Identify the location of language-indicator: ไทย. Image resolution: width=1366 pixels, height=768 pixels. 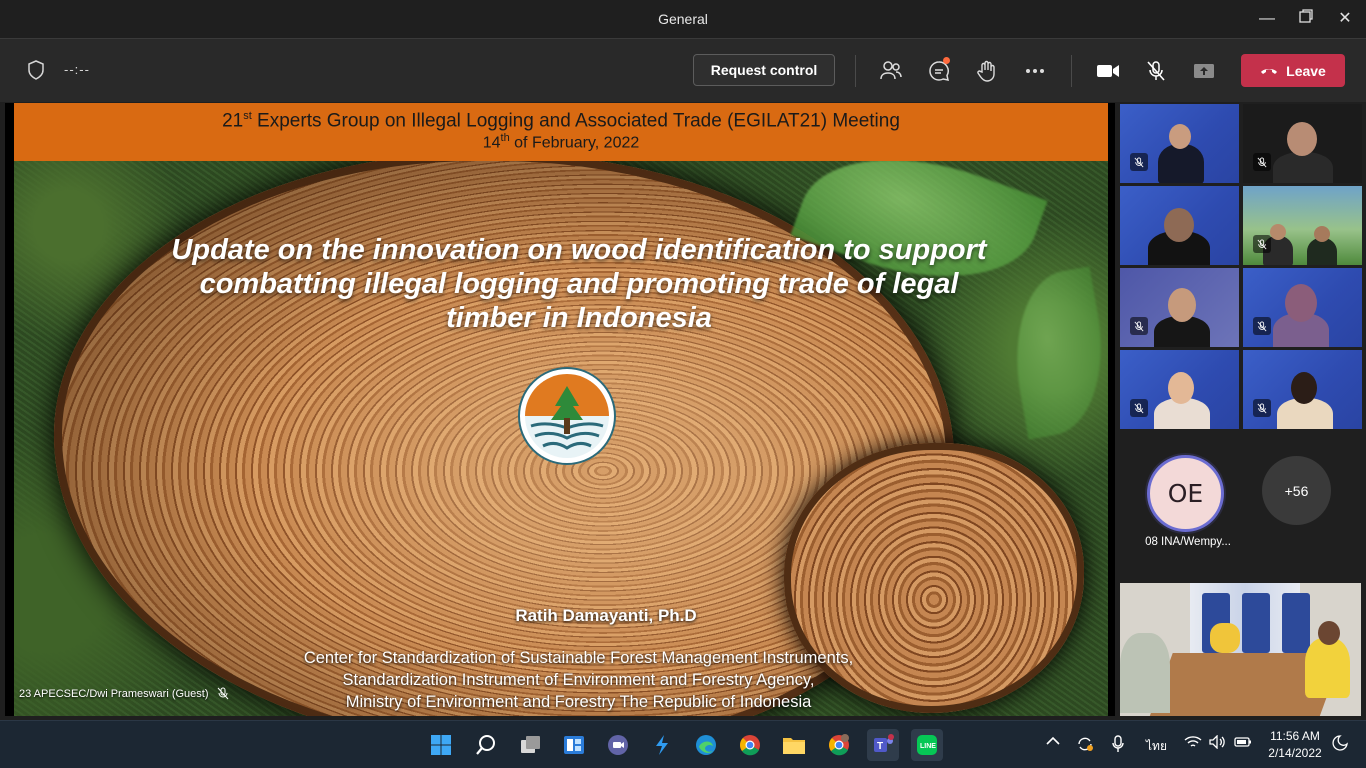
(1156, 746).